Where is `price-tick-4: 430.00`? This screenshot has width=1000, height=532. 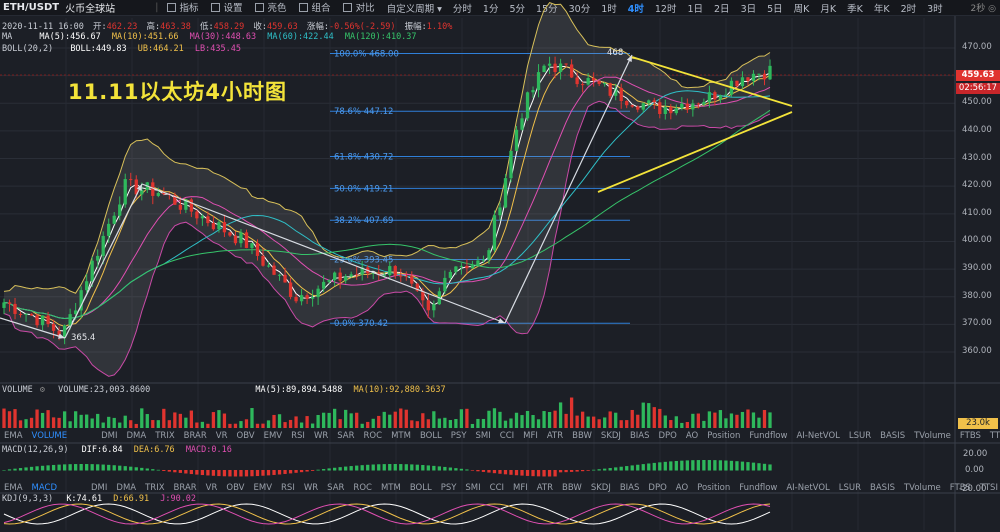 price-tick-4: 430.00 is located at coordinates (977, 157).